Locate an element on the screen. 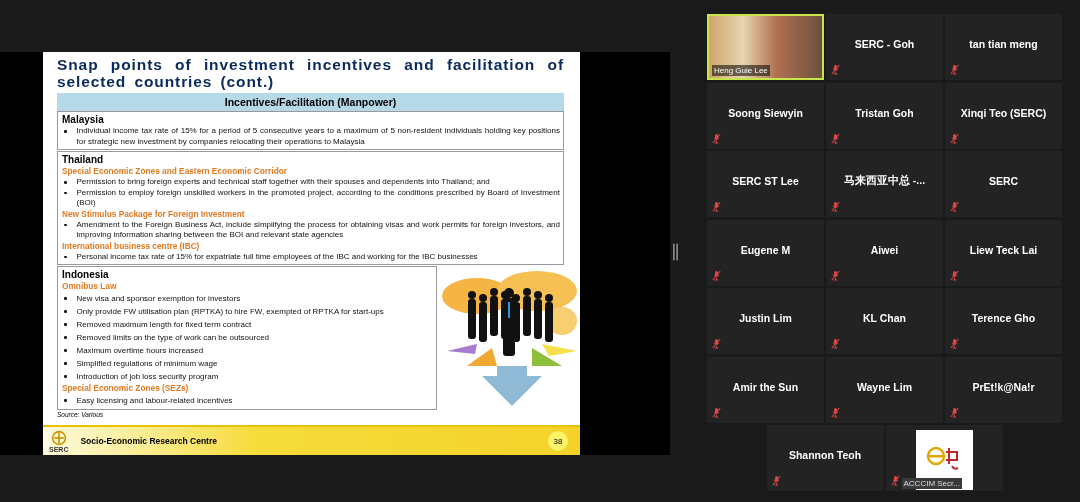  organisation-name: Socio-Economic Research Centre is located at coordinates (149, 441).